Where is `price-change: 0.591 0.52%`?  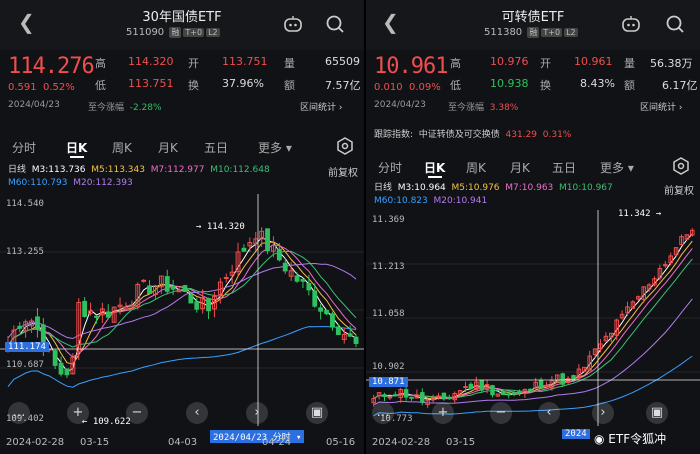
price-change: 0.591 0.52% is located at coordinates (41, 87).